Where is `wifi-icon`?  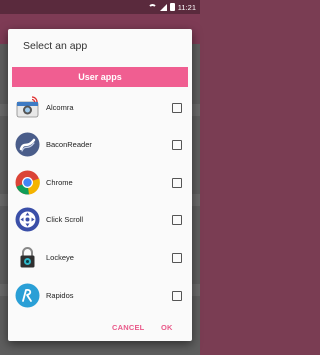 wifi-icon is located at coordinates (152, 7).